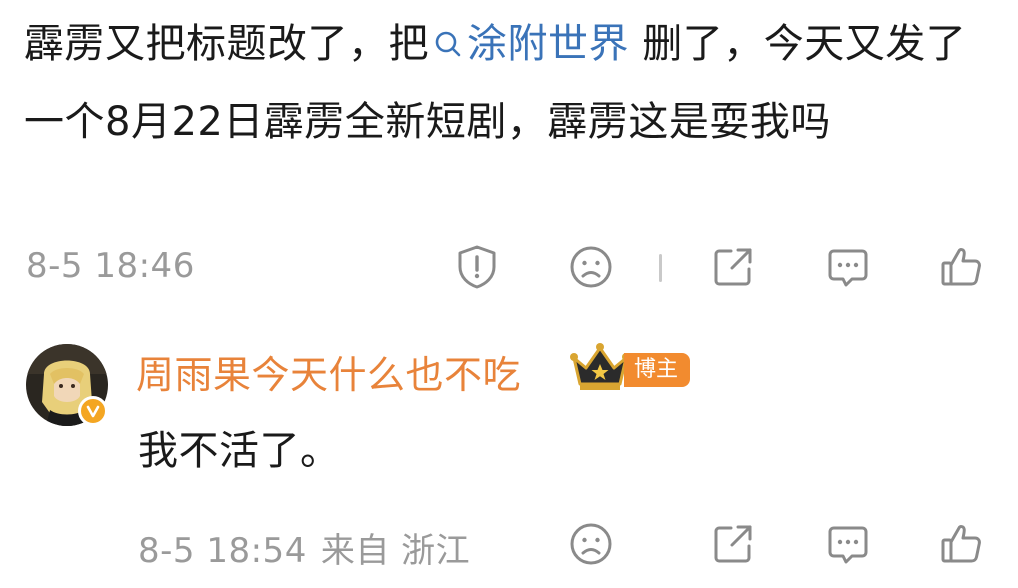  I want to click on like-button, so click(962, 267).